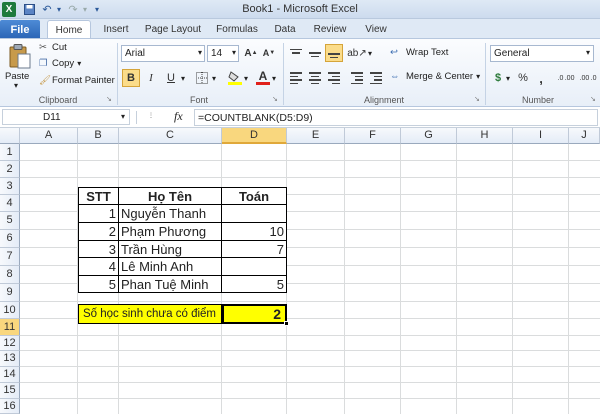 This screenshot has width=600, height=414. I want to click on fill-color-dropdown-icon: ▾, so click(246, 78).